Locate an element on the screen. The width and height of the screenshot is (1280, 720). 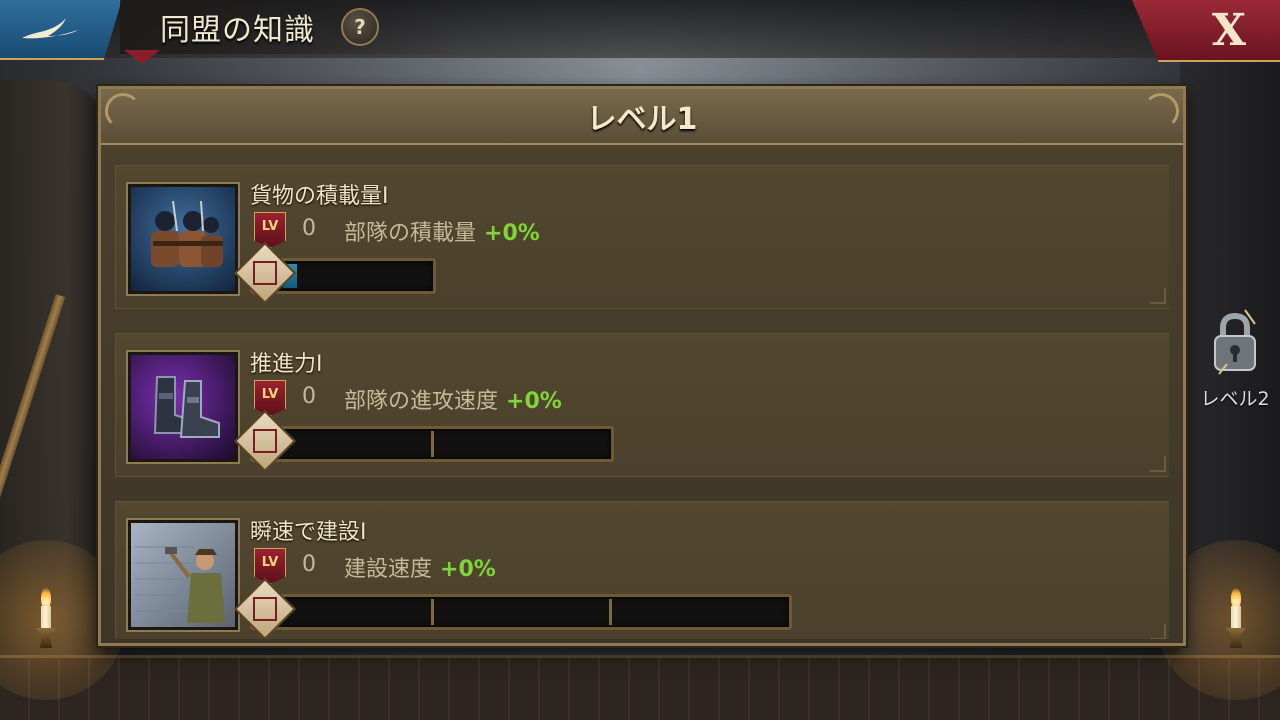
candle-right is located at coordinates (1236, 618).